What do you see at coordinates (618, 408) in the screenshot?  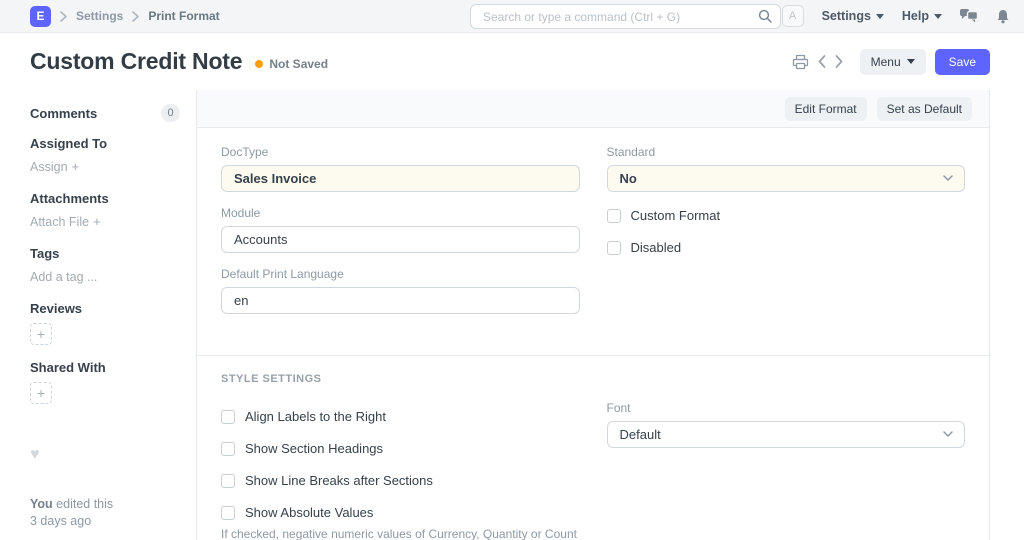 I see `font-label: Font` at bounding box center [618, 408].